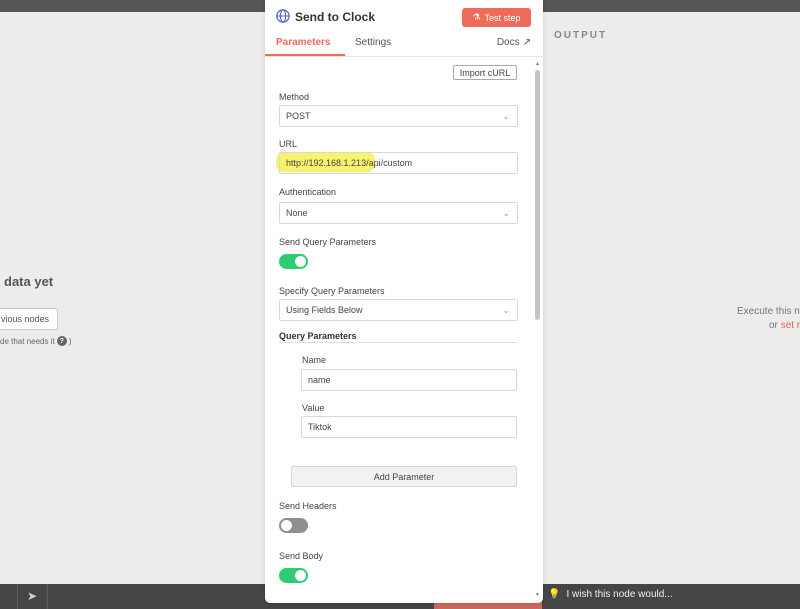 The image size is (800, 609). Describe the element at coordinates (308, 192) in the screenshot. I see `authentication-label: Authentication` at that location.